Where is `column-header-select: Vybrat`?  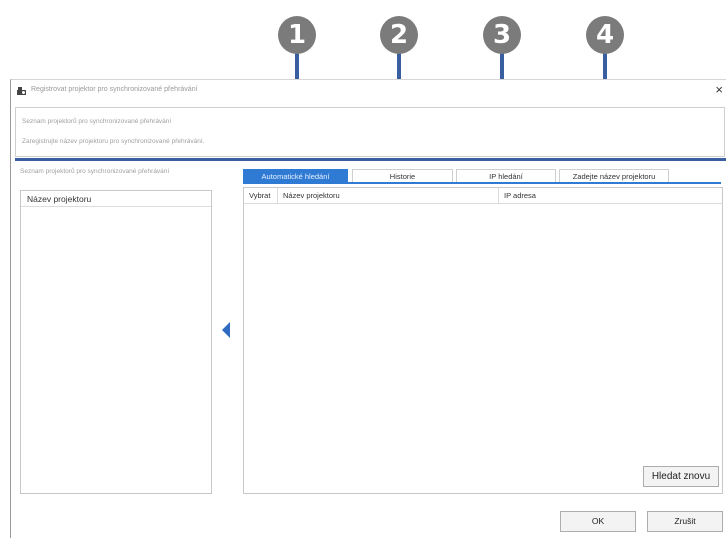
column-header-select: Vybrat is located at coordinates (259, 195).